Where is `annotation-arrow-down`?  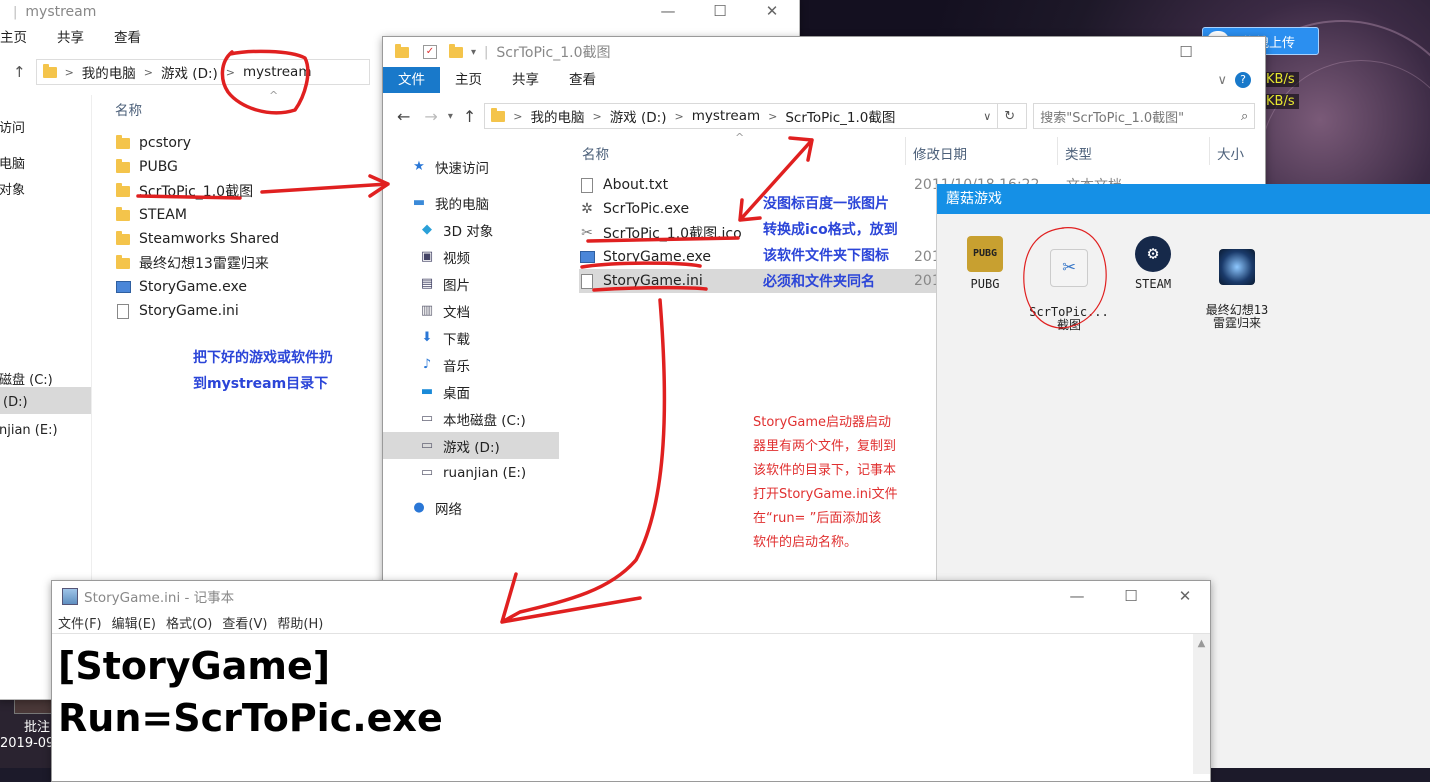
annotation-arrow-down is located at coordinates (583, 461).